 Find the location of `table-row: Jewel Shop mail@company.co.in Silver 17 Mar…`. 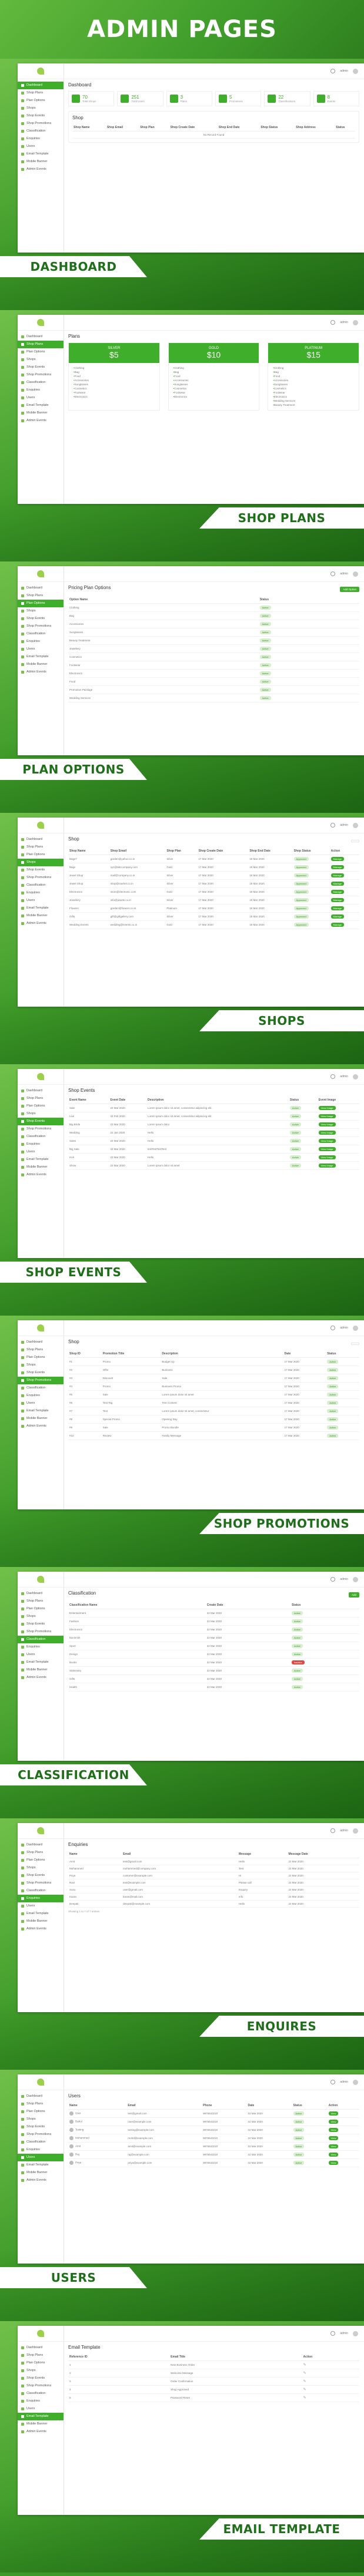

table-row: Jewel Shop mail@company.co.in Silver 17 Mar… is located at coordinates (213, 875).